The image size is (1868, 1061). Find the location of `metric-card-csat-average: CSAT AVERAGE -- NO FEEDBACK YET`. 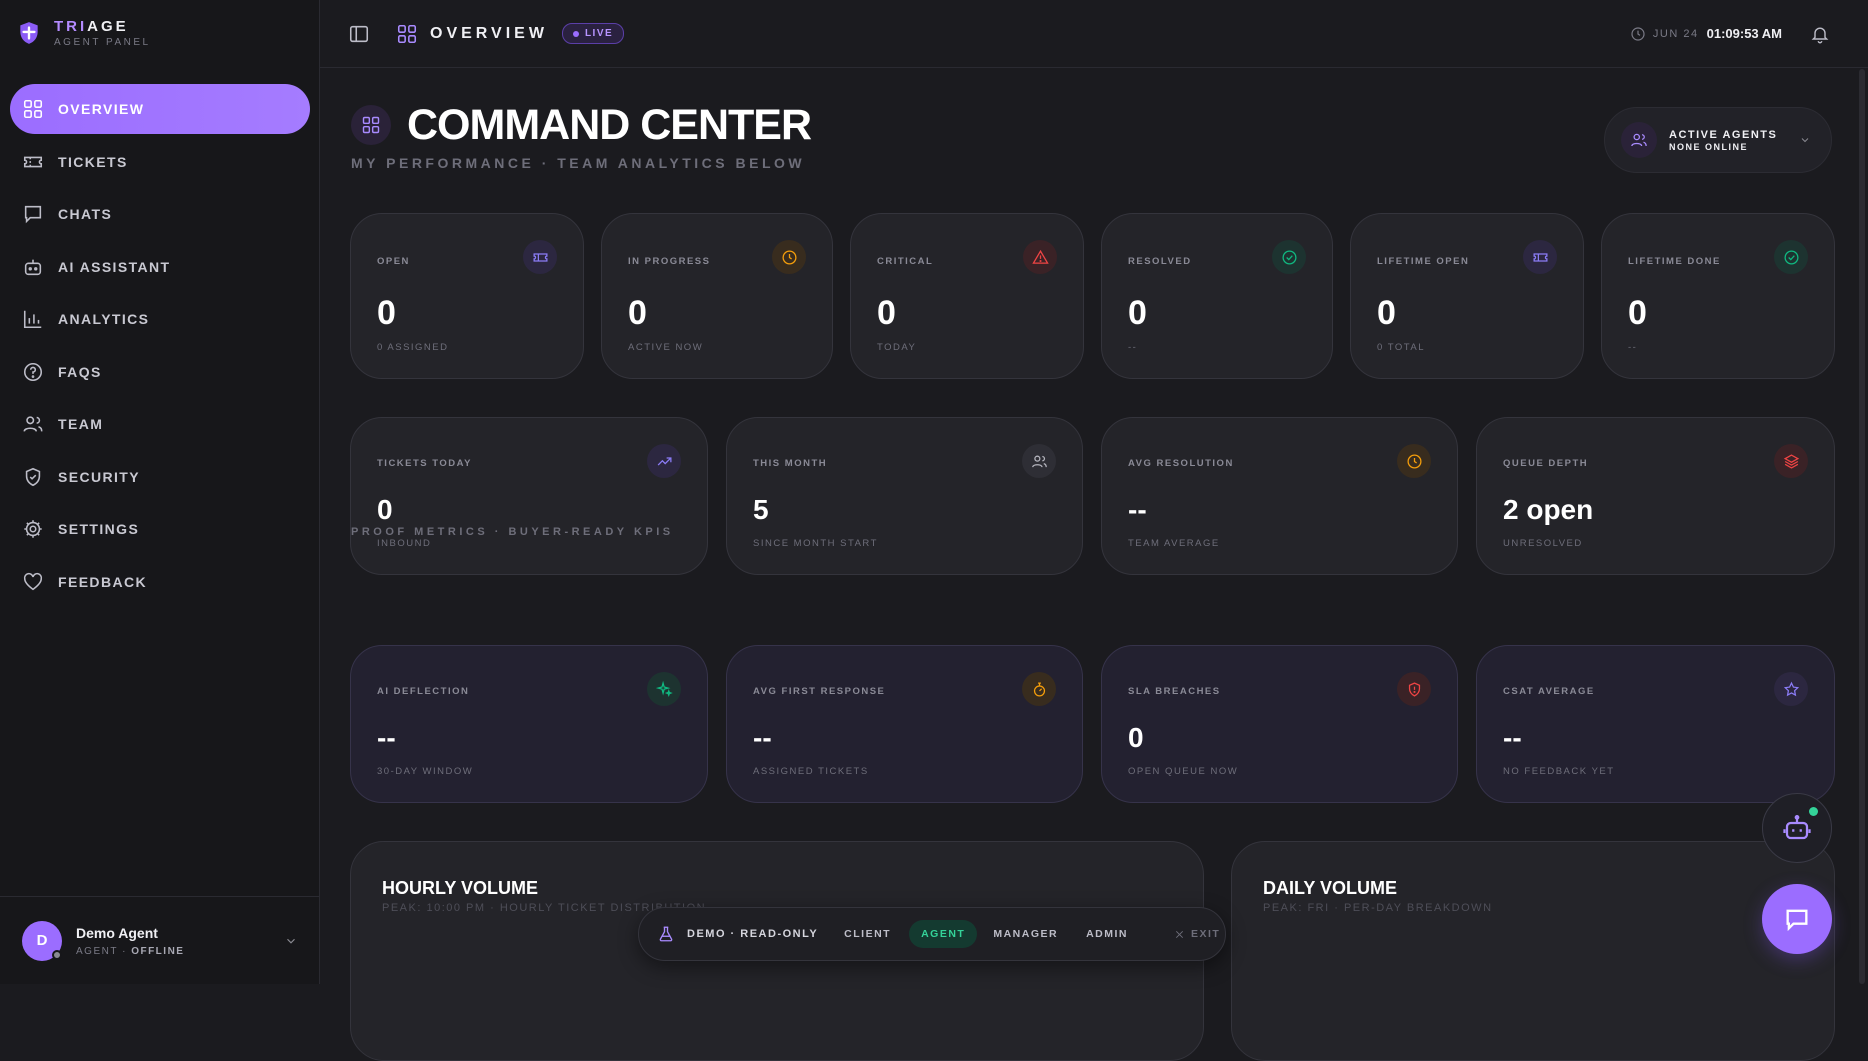

metric-card-csat-average: CSAT AVERAGE -- NO FEEDBACK YET is located at coordinates (1655, 724).